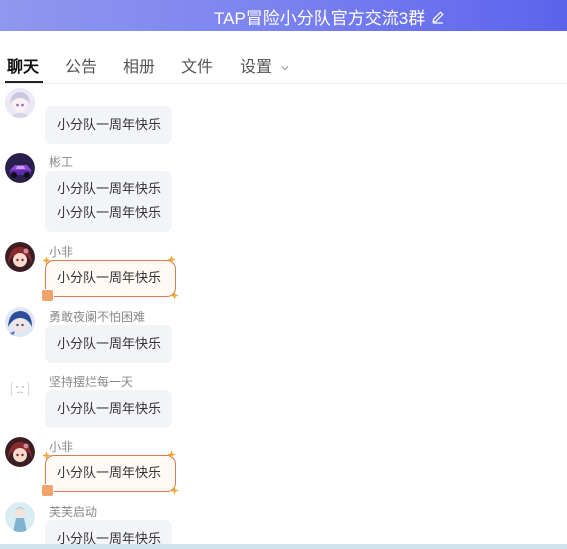 The height and width of the screenshot is (549, 567). What do you see at coordinates (256, 67) in the screenshot?
I see `tab-settings-label: 设置` at bounding box center [256, 67].